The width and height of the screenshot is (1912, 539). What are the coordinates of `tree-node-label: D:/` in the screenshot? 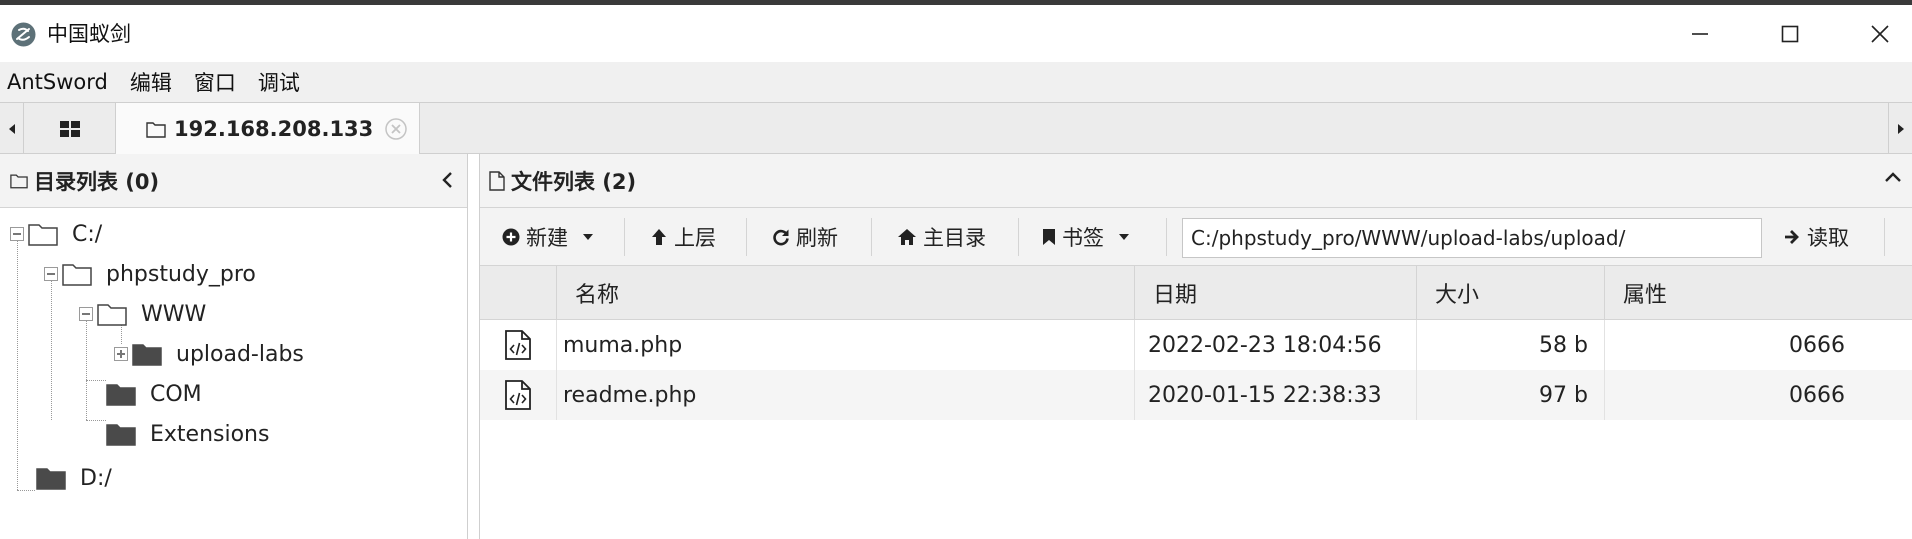 It's located at (96, 478).